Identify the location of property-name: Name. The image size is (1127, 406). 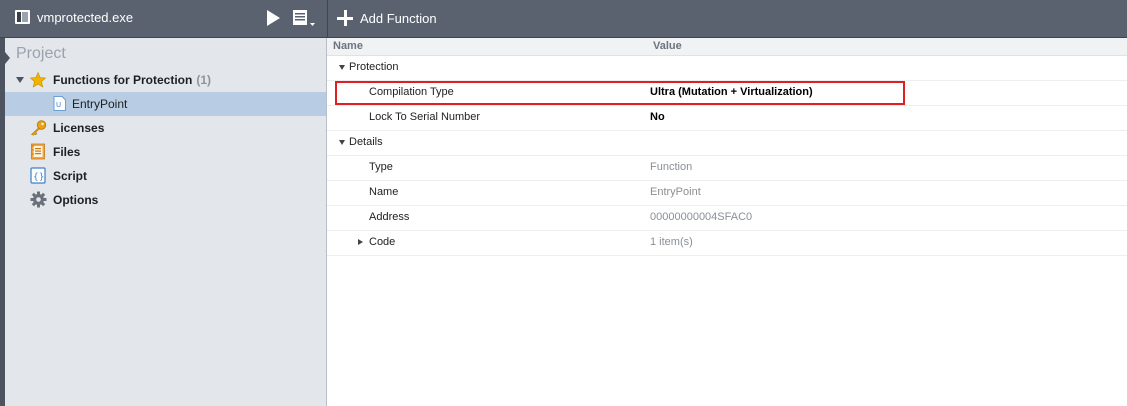
(384, 192).